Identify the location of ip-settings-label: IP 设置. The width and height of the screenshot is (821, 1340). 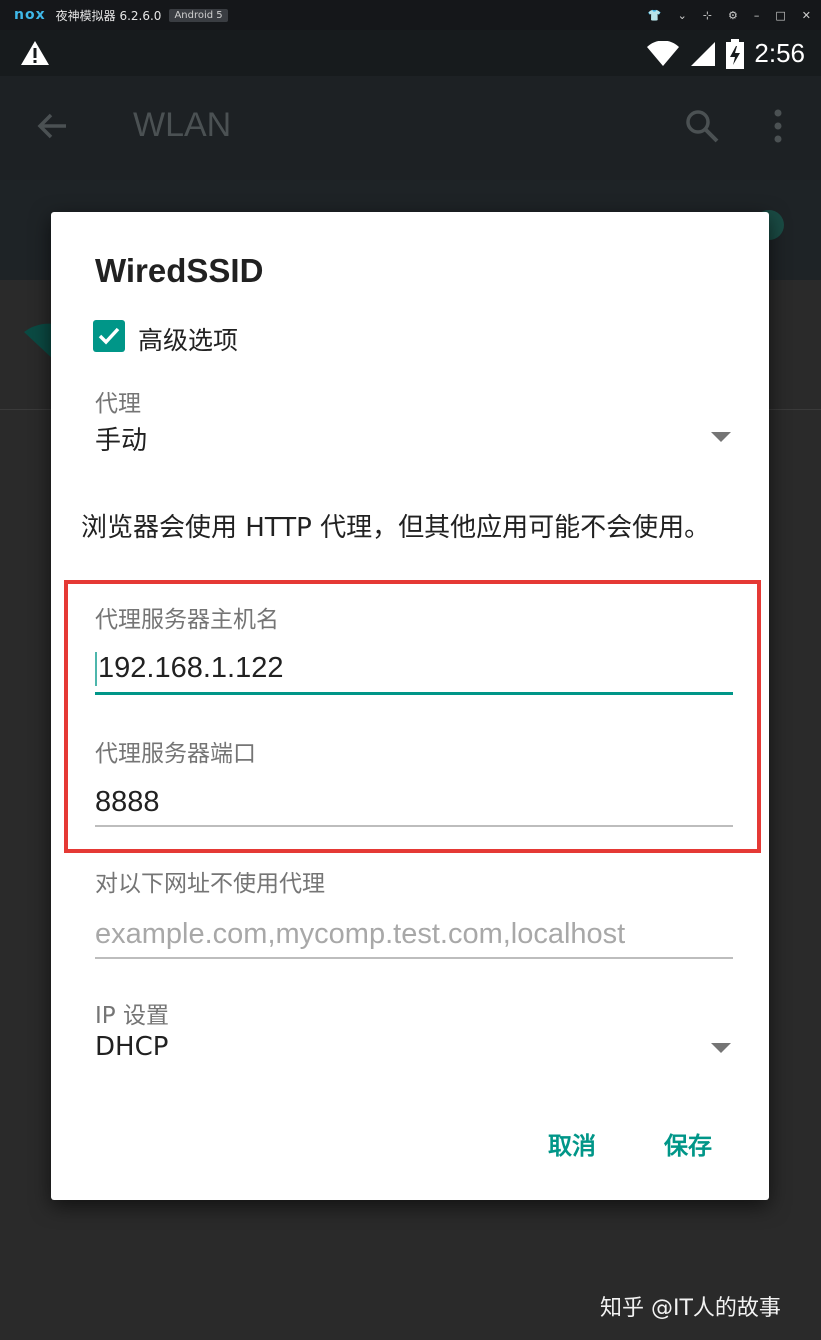
(132, 1016).